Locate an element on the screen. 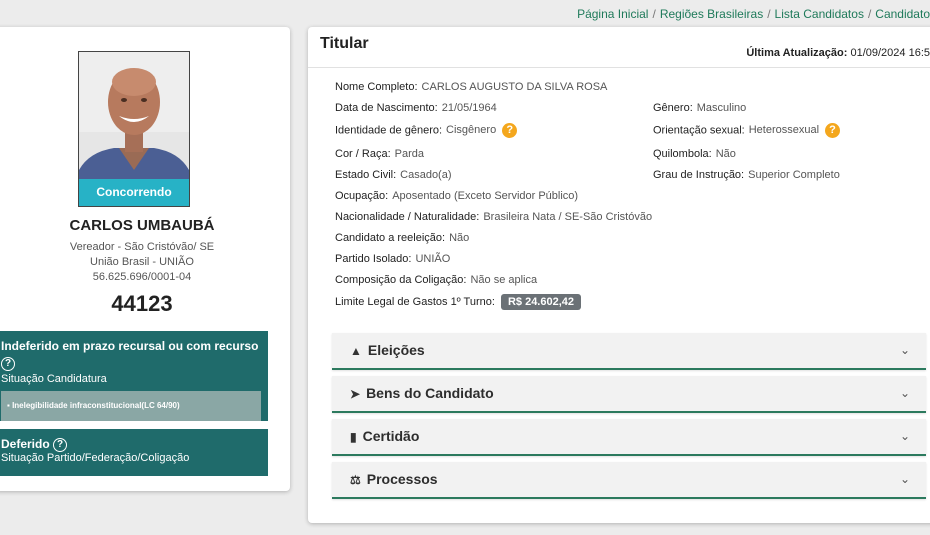  field-coalition: Composição da Coligação: Não se aplica is located at coordinates (436, 280).